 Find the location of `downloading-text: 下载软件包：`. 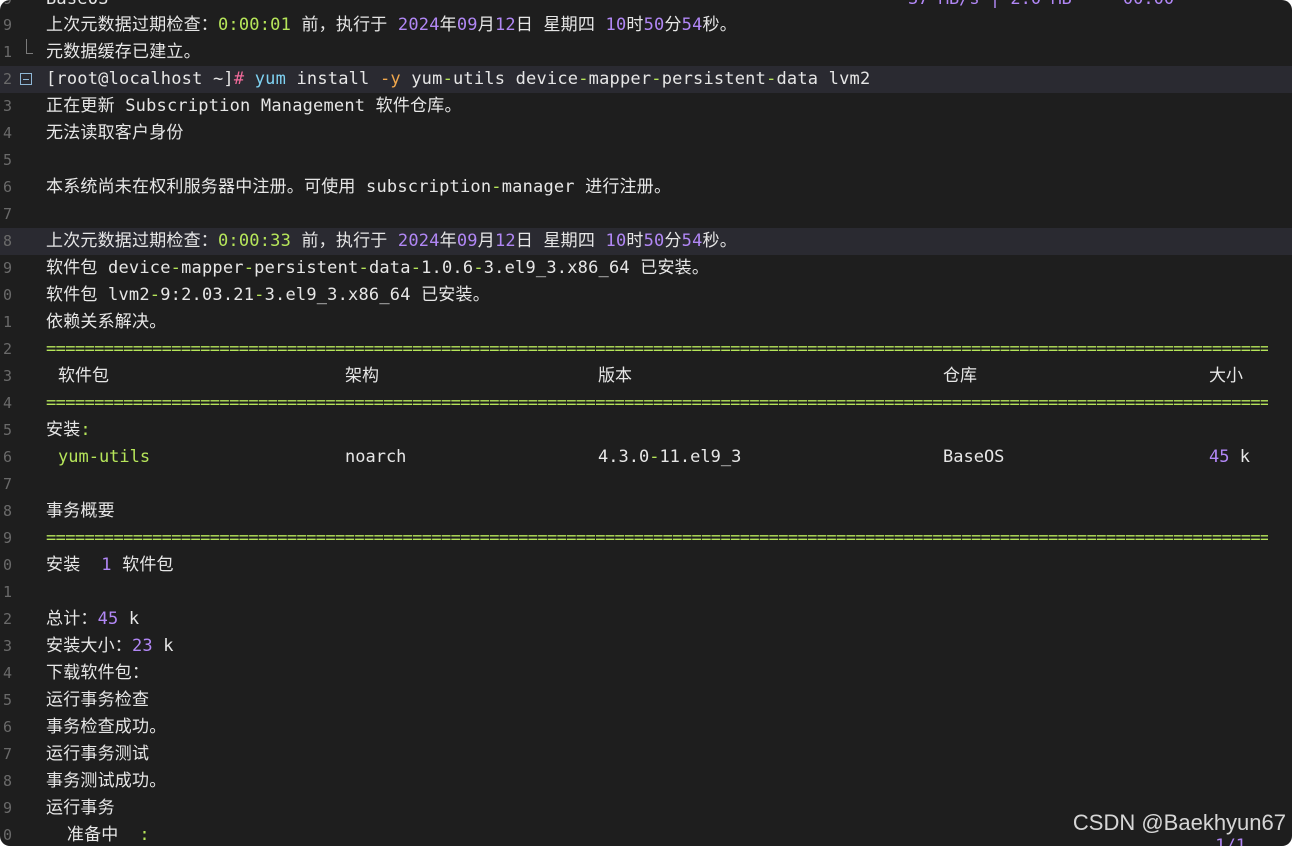

downloading-text: 下载软件包： is located at coordinates (98, 673).